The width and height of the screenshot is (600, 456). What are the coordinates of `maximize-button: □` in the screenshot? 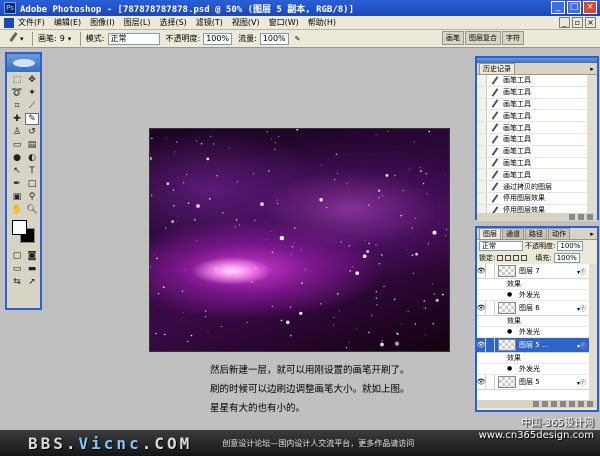 It's located at (574, 7).